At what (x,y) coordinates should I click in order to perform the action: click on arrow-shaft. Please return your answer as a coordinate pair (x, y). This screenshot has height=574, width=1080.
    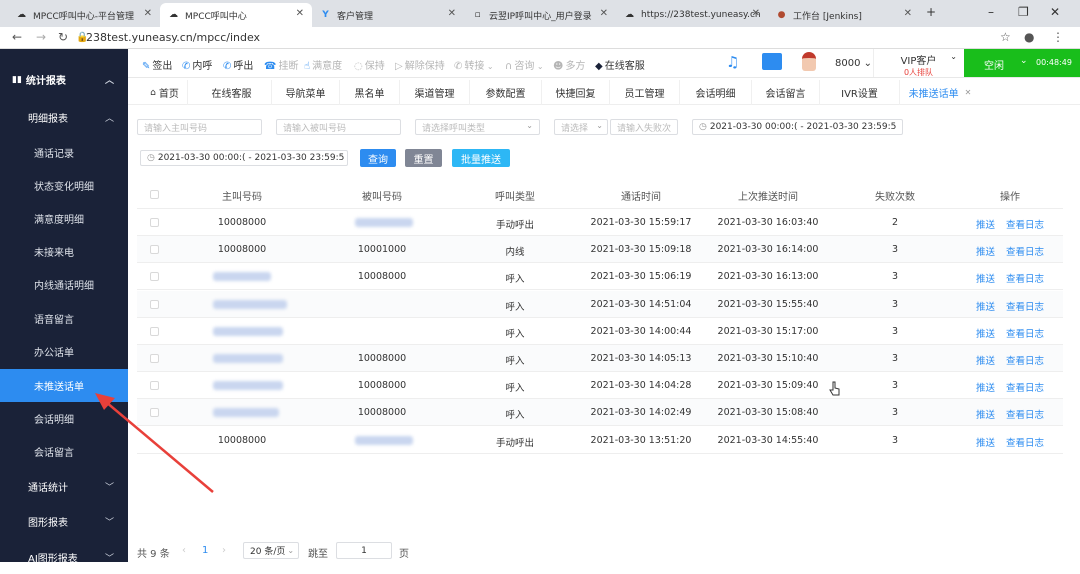
    Looking at the image, I should click on (159, 447).